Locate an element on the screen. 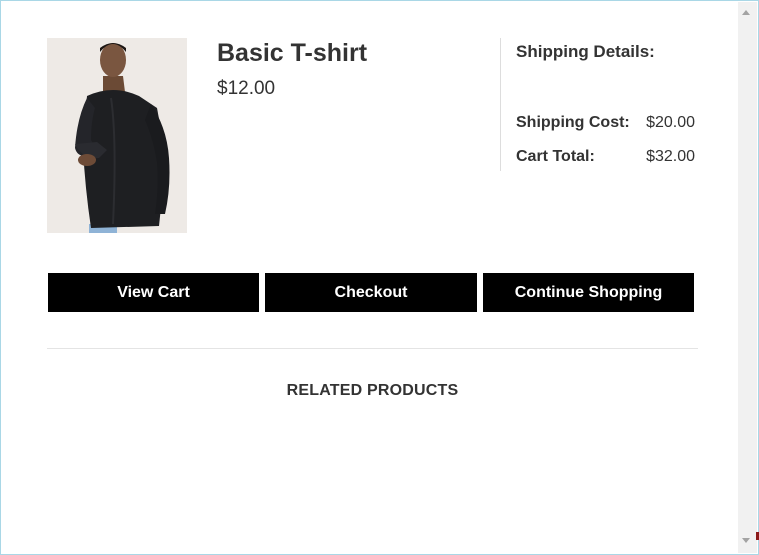  shipping-cost-value: $20.00 is located at coordinates (670, 122).